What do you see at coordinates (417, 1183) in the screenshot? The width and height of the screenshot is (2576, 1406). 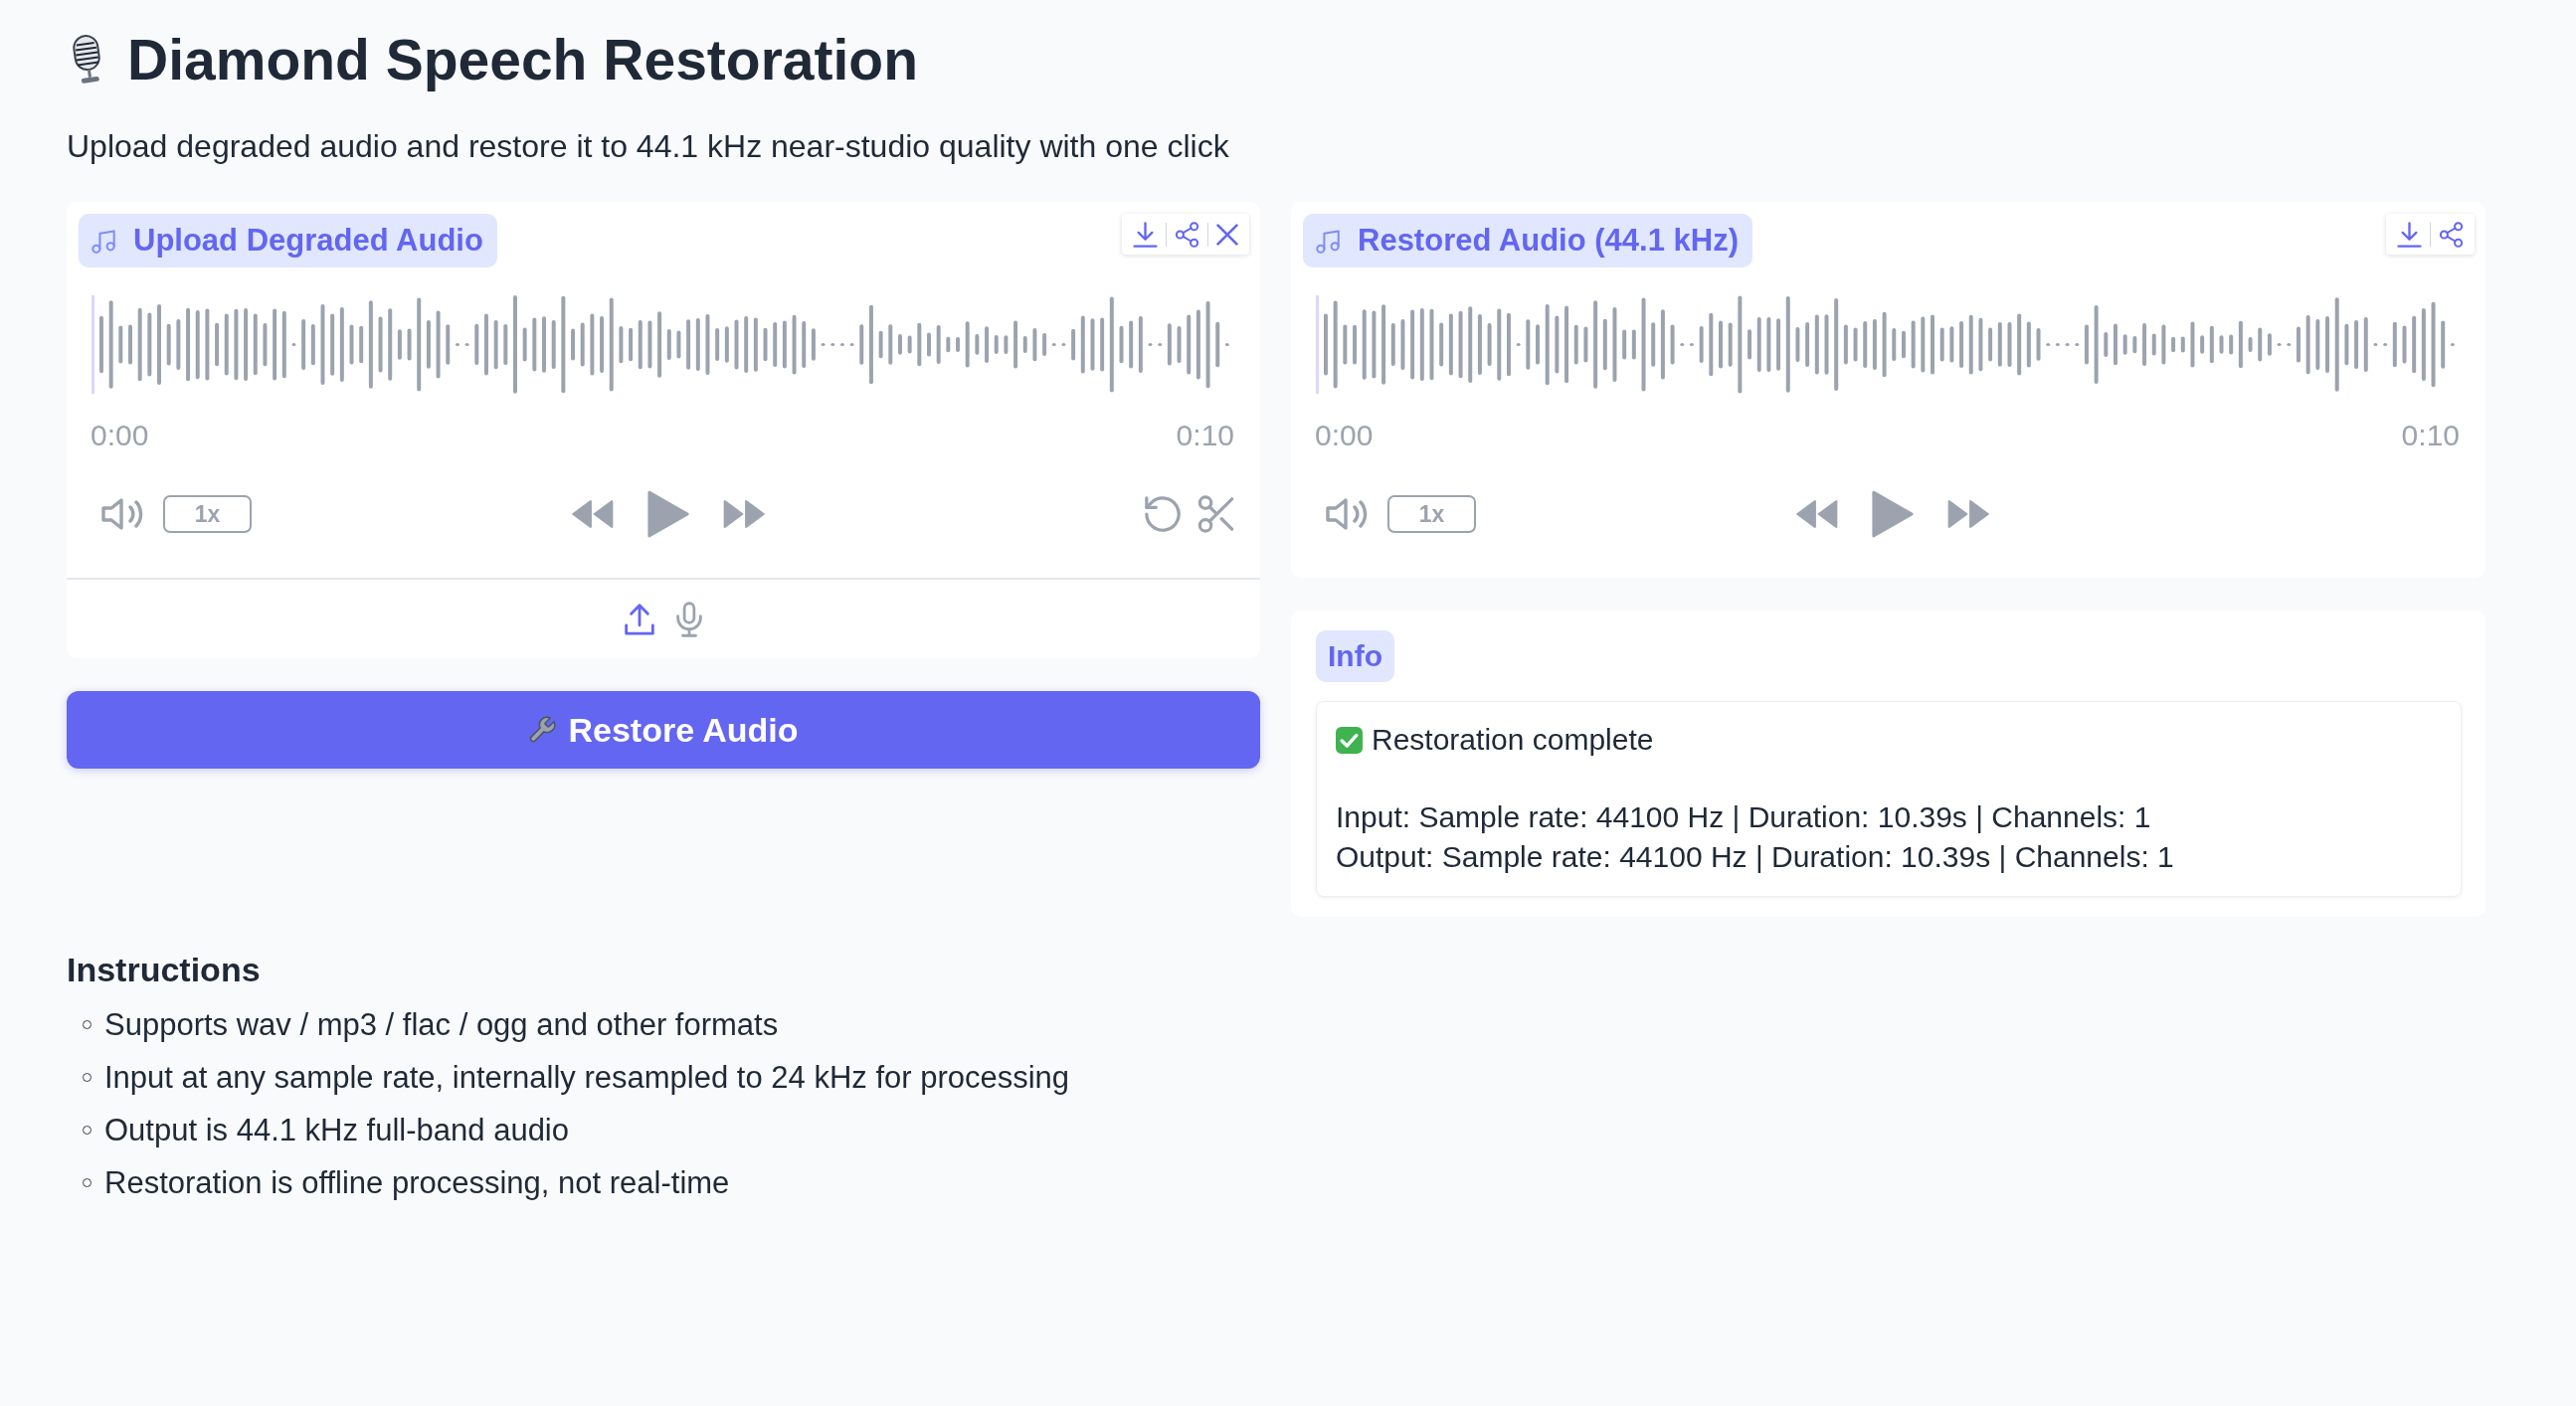 I see `instruction-text: Restoration is offline processing, not real-time` at bounding box center [417, 1183].